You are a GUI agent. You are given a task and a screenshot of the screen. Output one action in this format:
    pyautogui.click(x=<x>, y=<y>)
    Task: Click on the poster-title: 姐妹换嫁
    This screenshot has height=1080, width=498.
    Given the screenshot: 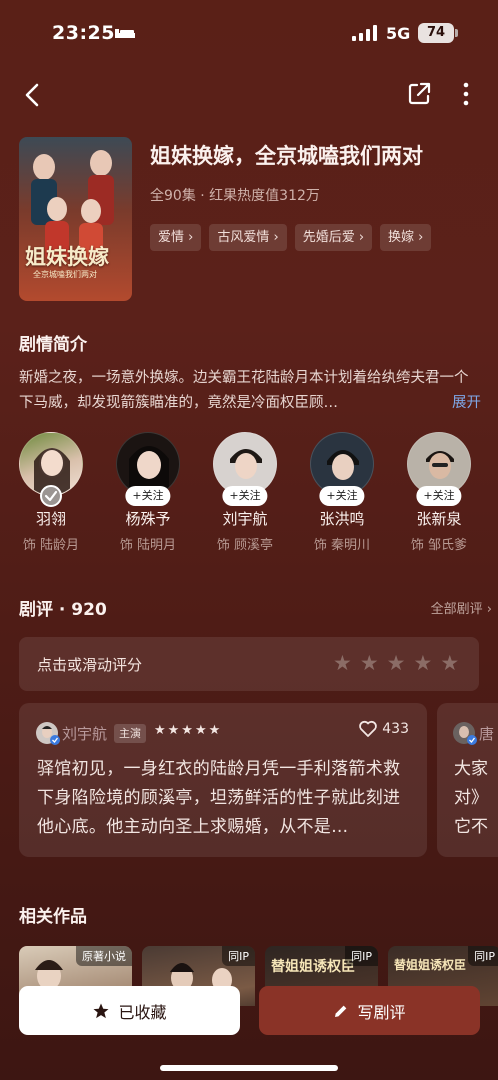 What is the action you would take?
    pyautogui.click(x=67, y=256)
    